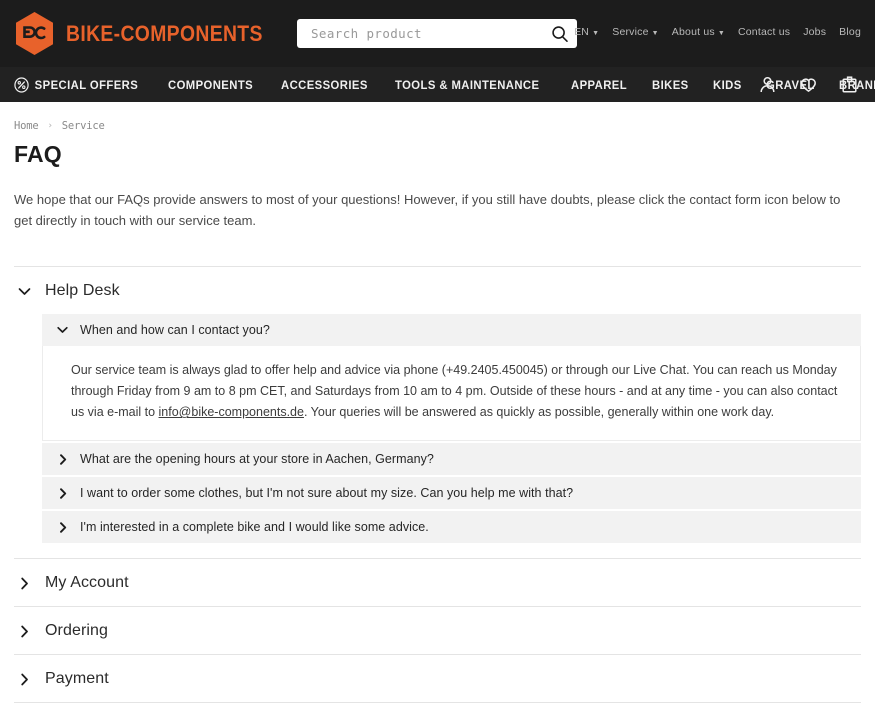 The width and height of the screenshot is (875, 714). Describe the element at coordinates (764, 32) in the screenshot. I see `utility-link-contact-us: Contact us` at that location.